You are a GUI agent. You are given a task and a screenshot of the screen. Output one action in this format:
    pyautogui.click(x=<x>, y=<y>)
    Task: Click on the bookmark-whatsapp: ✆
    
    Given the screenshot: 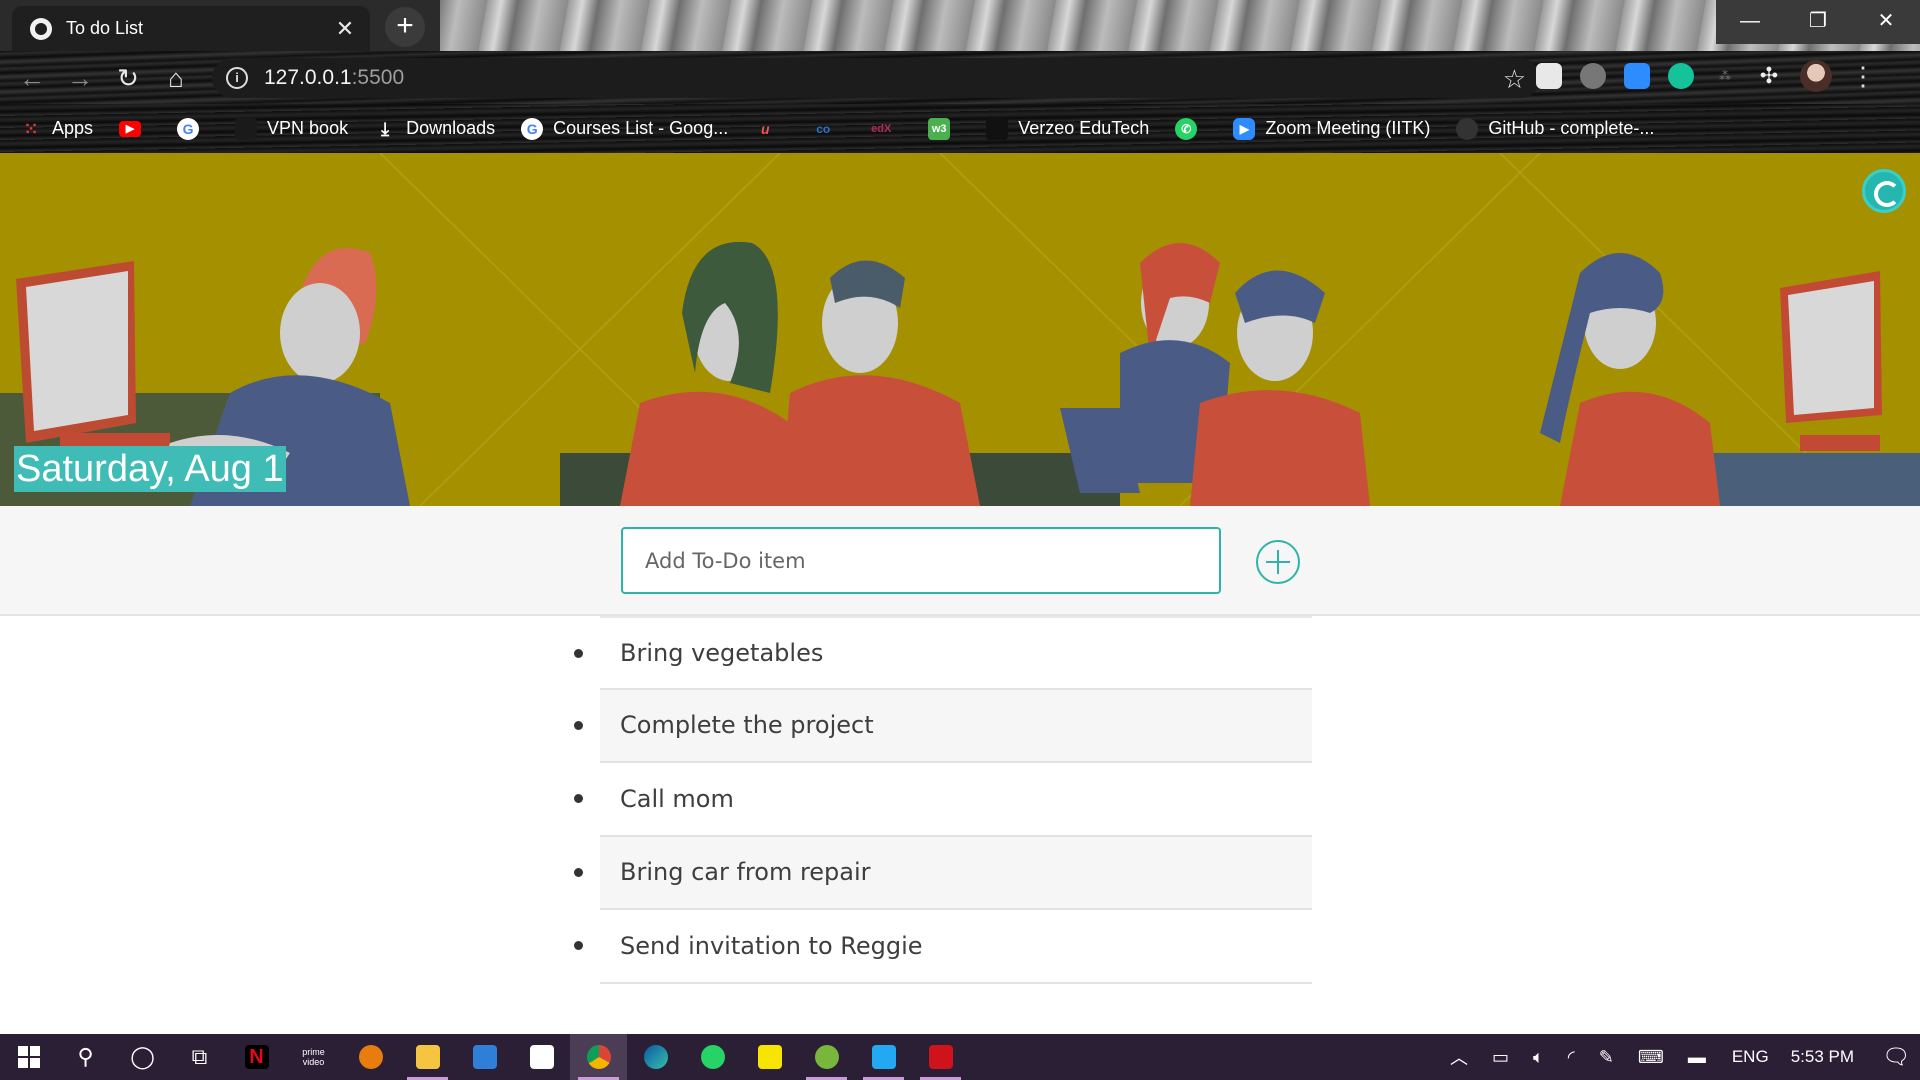 What is the action you would take?
    pyautogui.click(x=1191, y=128)
    